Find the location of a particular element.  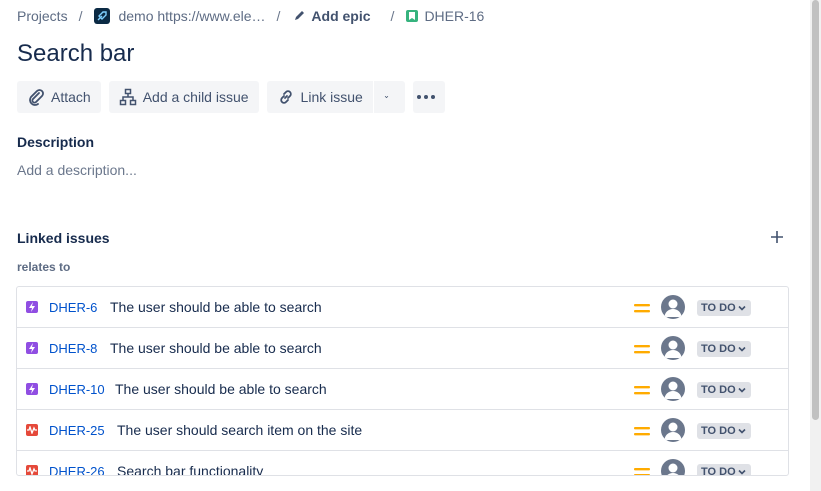

issue-key: DHER-10 is located at coordinates (77, 389).